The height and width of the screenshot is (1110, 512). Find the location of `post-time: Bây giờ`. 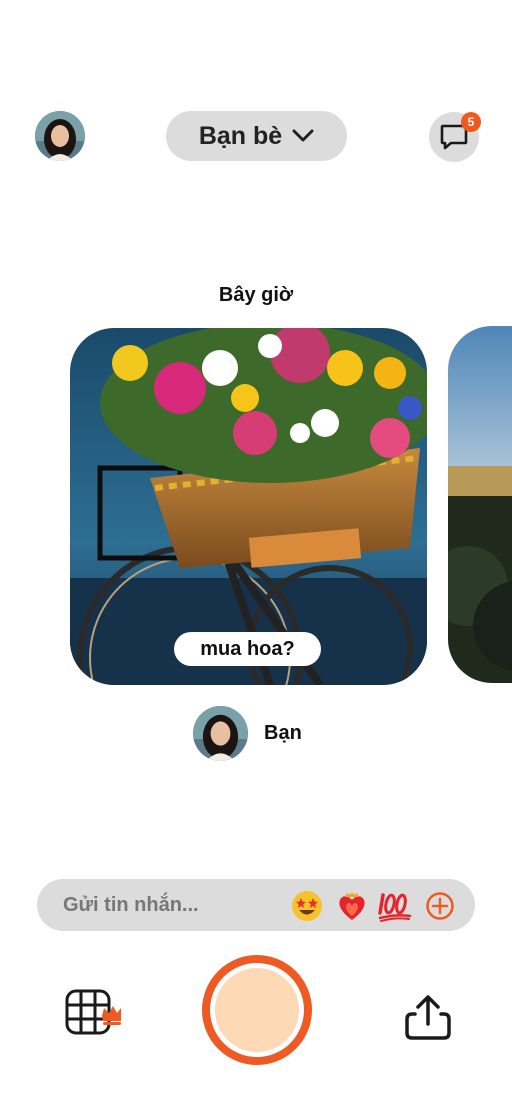

post-time: Bây giờ is located at coordinates (256, 295).